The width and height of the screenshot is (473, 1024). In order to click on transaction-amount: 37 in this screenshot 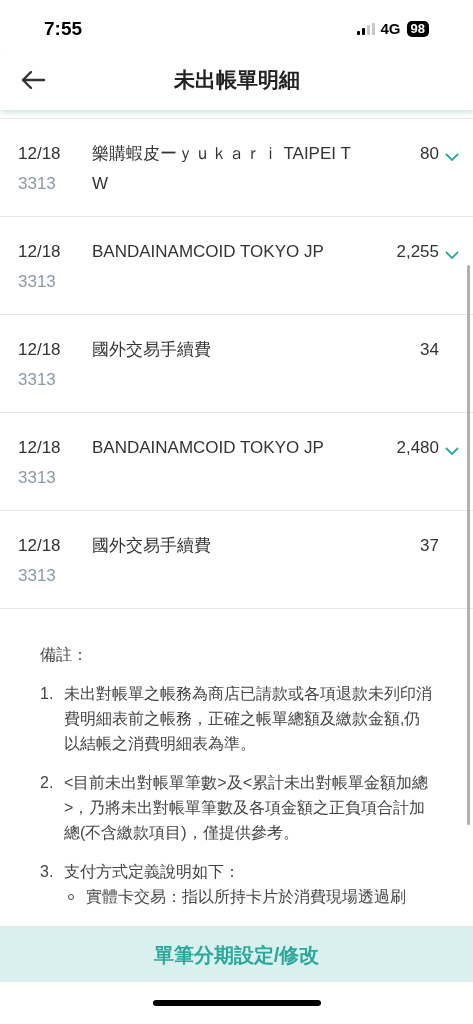, I will do `click(429, 546)`.